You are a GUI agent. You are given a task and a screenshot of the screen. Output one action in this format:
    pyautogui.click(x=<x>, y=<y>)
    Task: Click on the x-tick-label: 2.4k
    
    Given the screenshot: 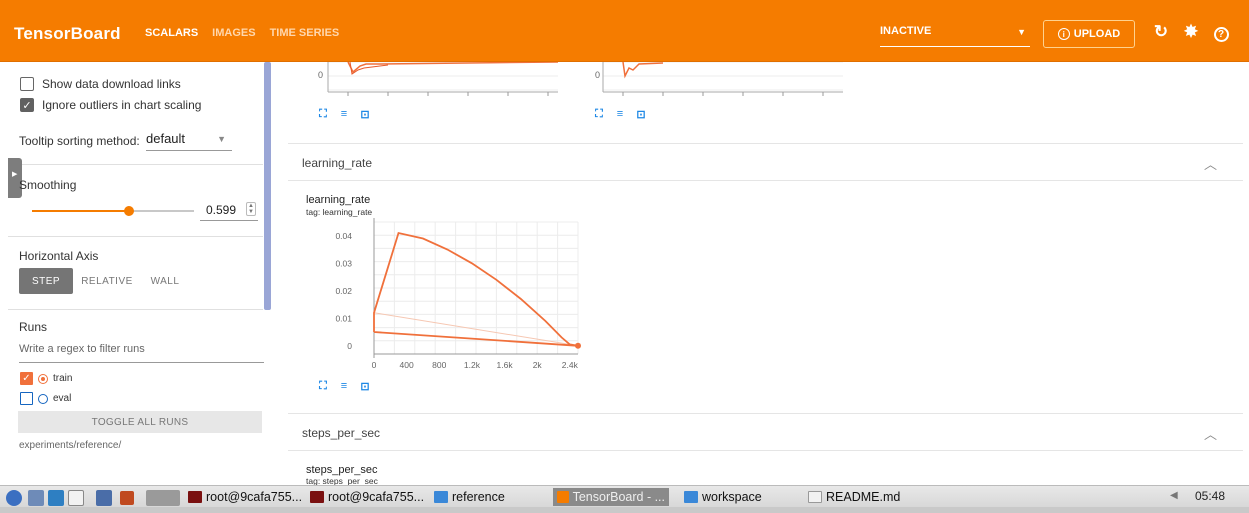 What is the action you would take?
    pyautogui.click(x=570, y=365)
    